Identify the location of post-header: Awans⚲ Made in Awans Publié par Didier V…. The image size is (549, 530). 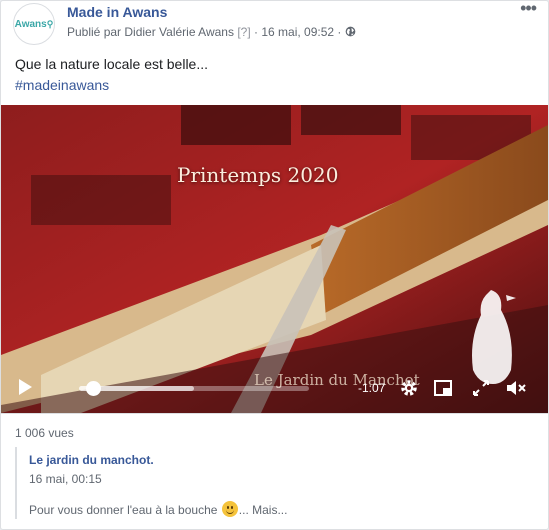
(275, 25).